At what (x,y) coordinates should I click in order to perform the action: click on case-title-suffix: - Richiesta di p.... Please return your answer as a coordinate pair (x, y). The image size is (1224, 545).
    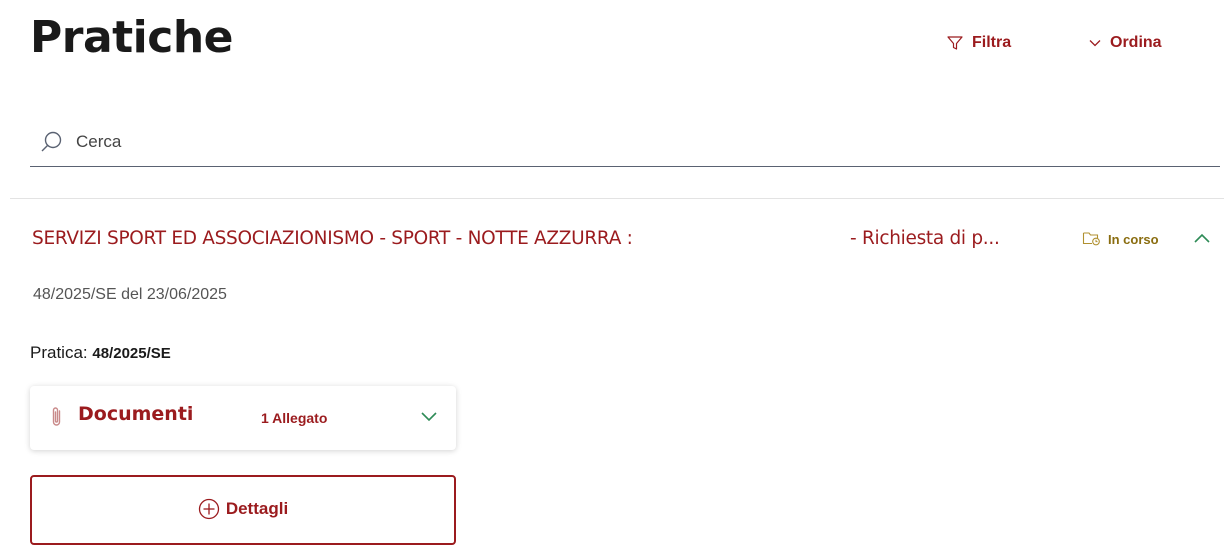
    Looking at the image, I should click on (925, 238).